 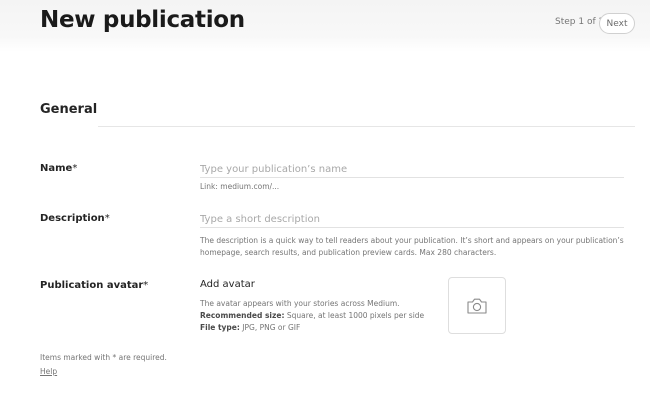 I want to click on avatar-label-text: Publication avatar, so click(x=92, y=285).